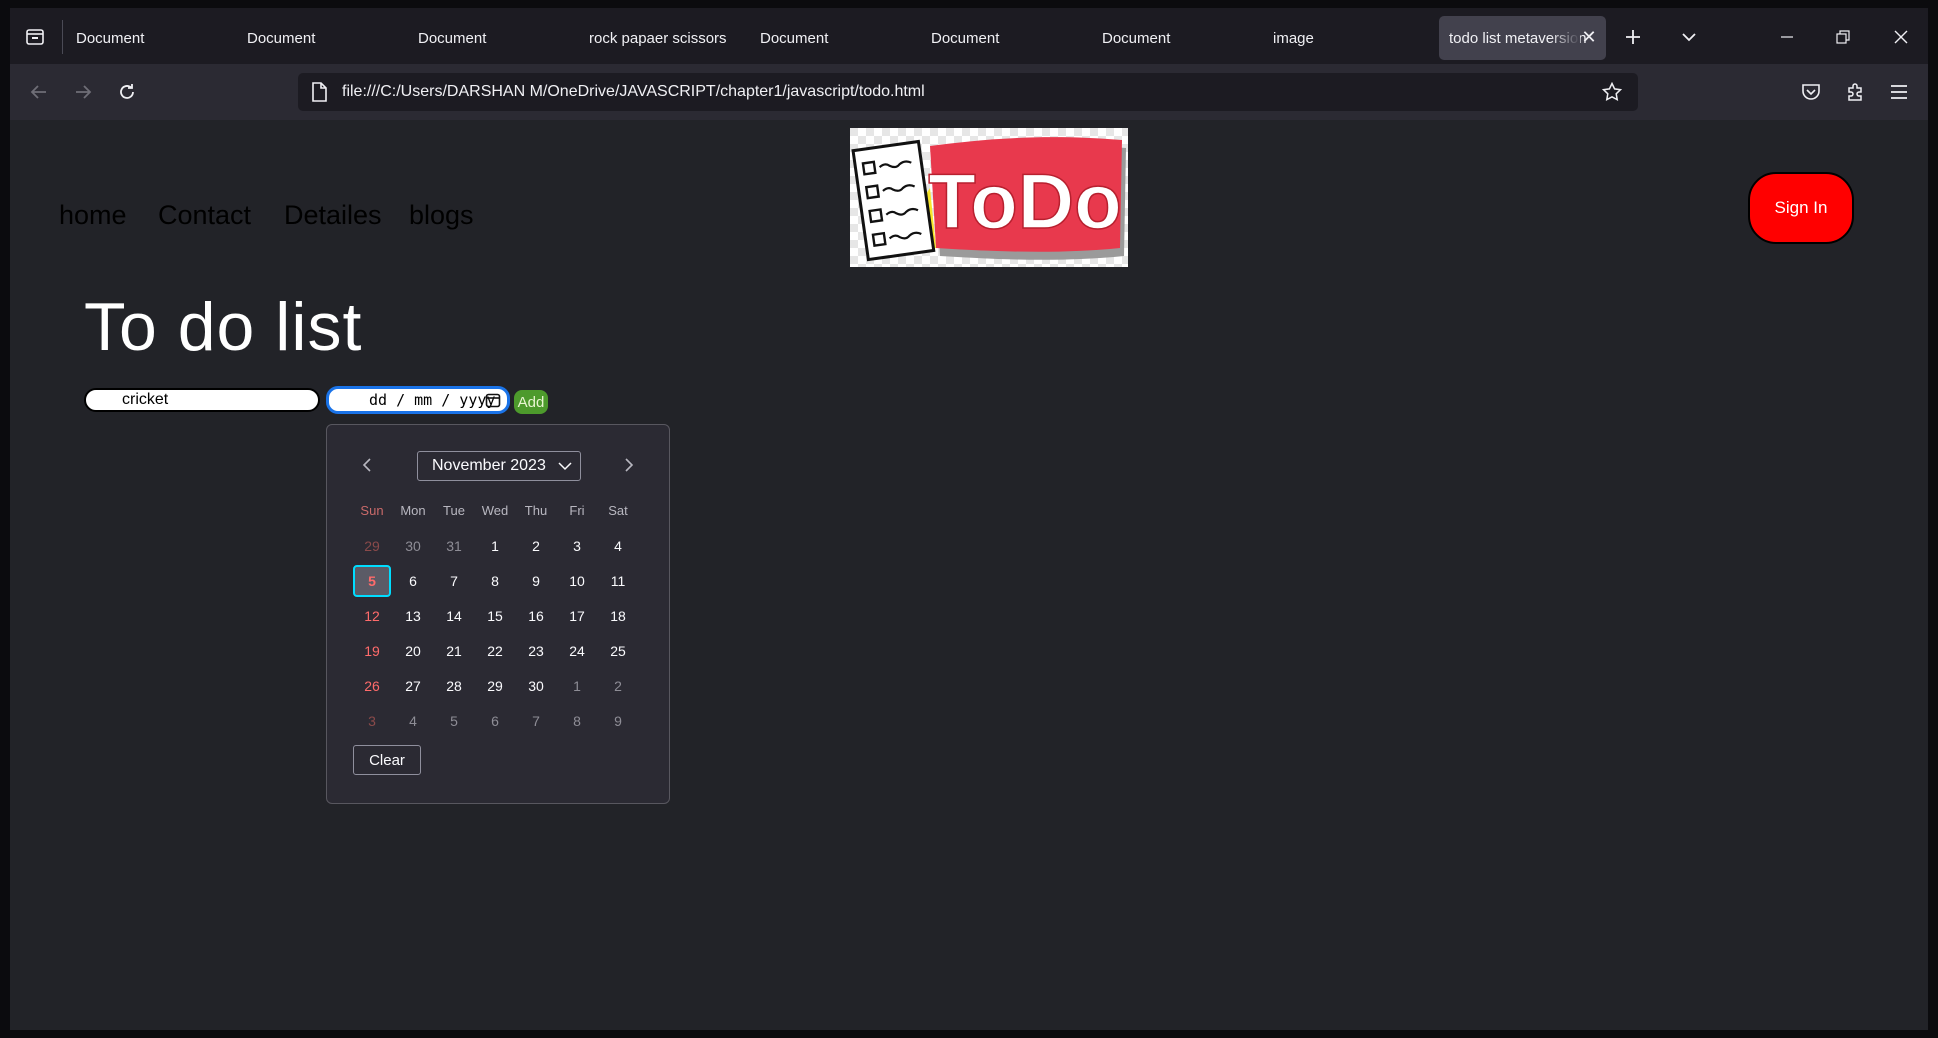 This screenshot has width=1938, height=1038. Describe the element at coordinates (493, 400) in the screenshot. I see `calendar-icon` at that location.